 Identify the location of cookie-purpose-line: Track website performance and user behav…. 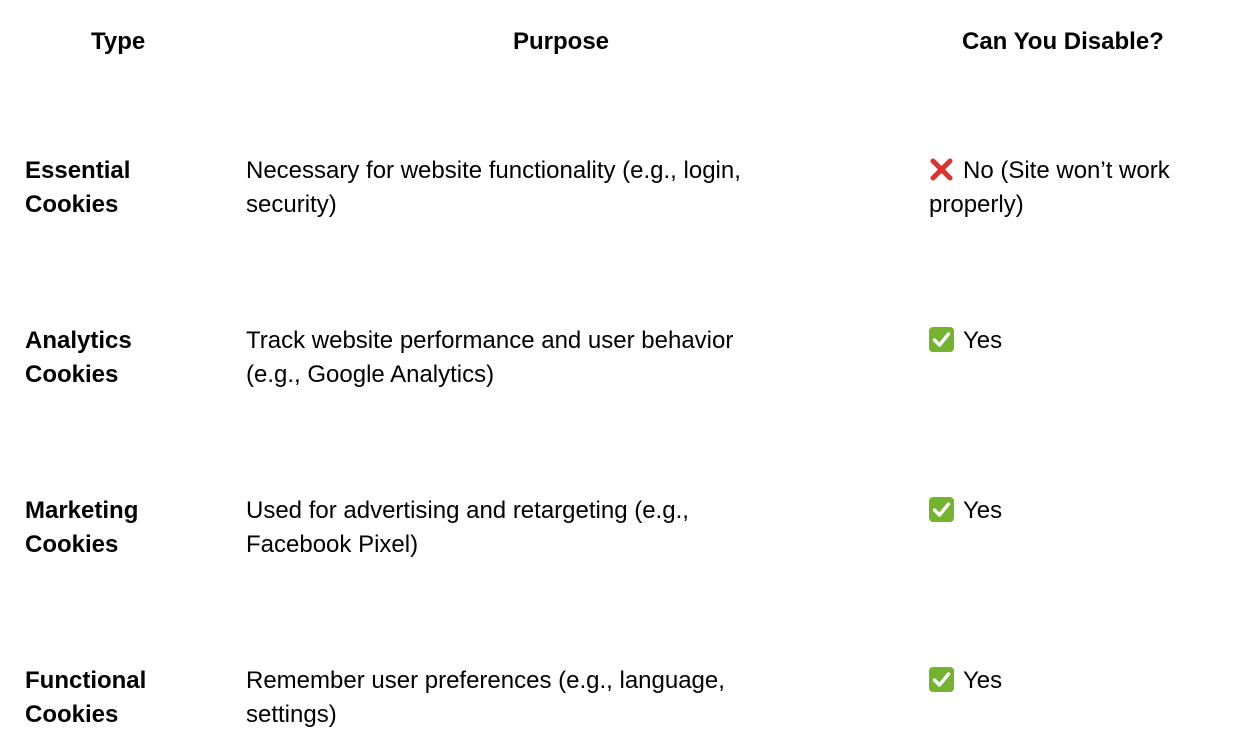
(490, 340).